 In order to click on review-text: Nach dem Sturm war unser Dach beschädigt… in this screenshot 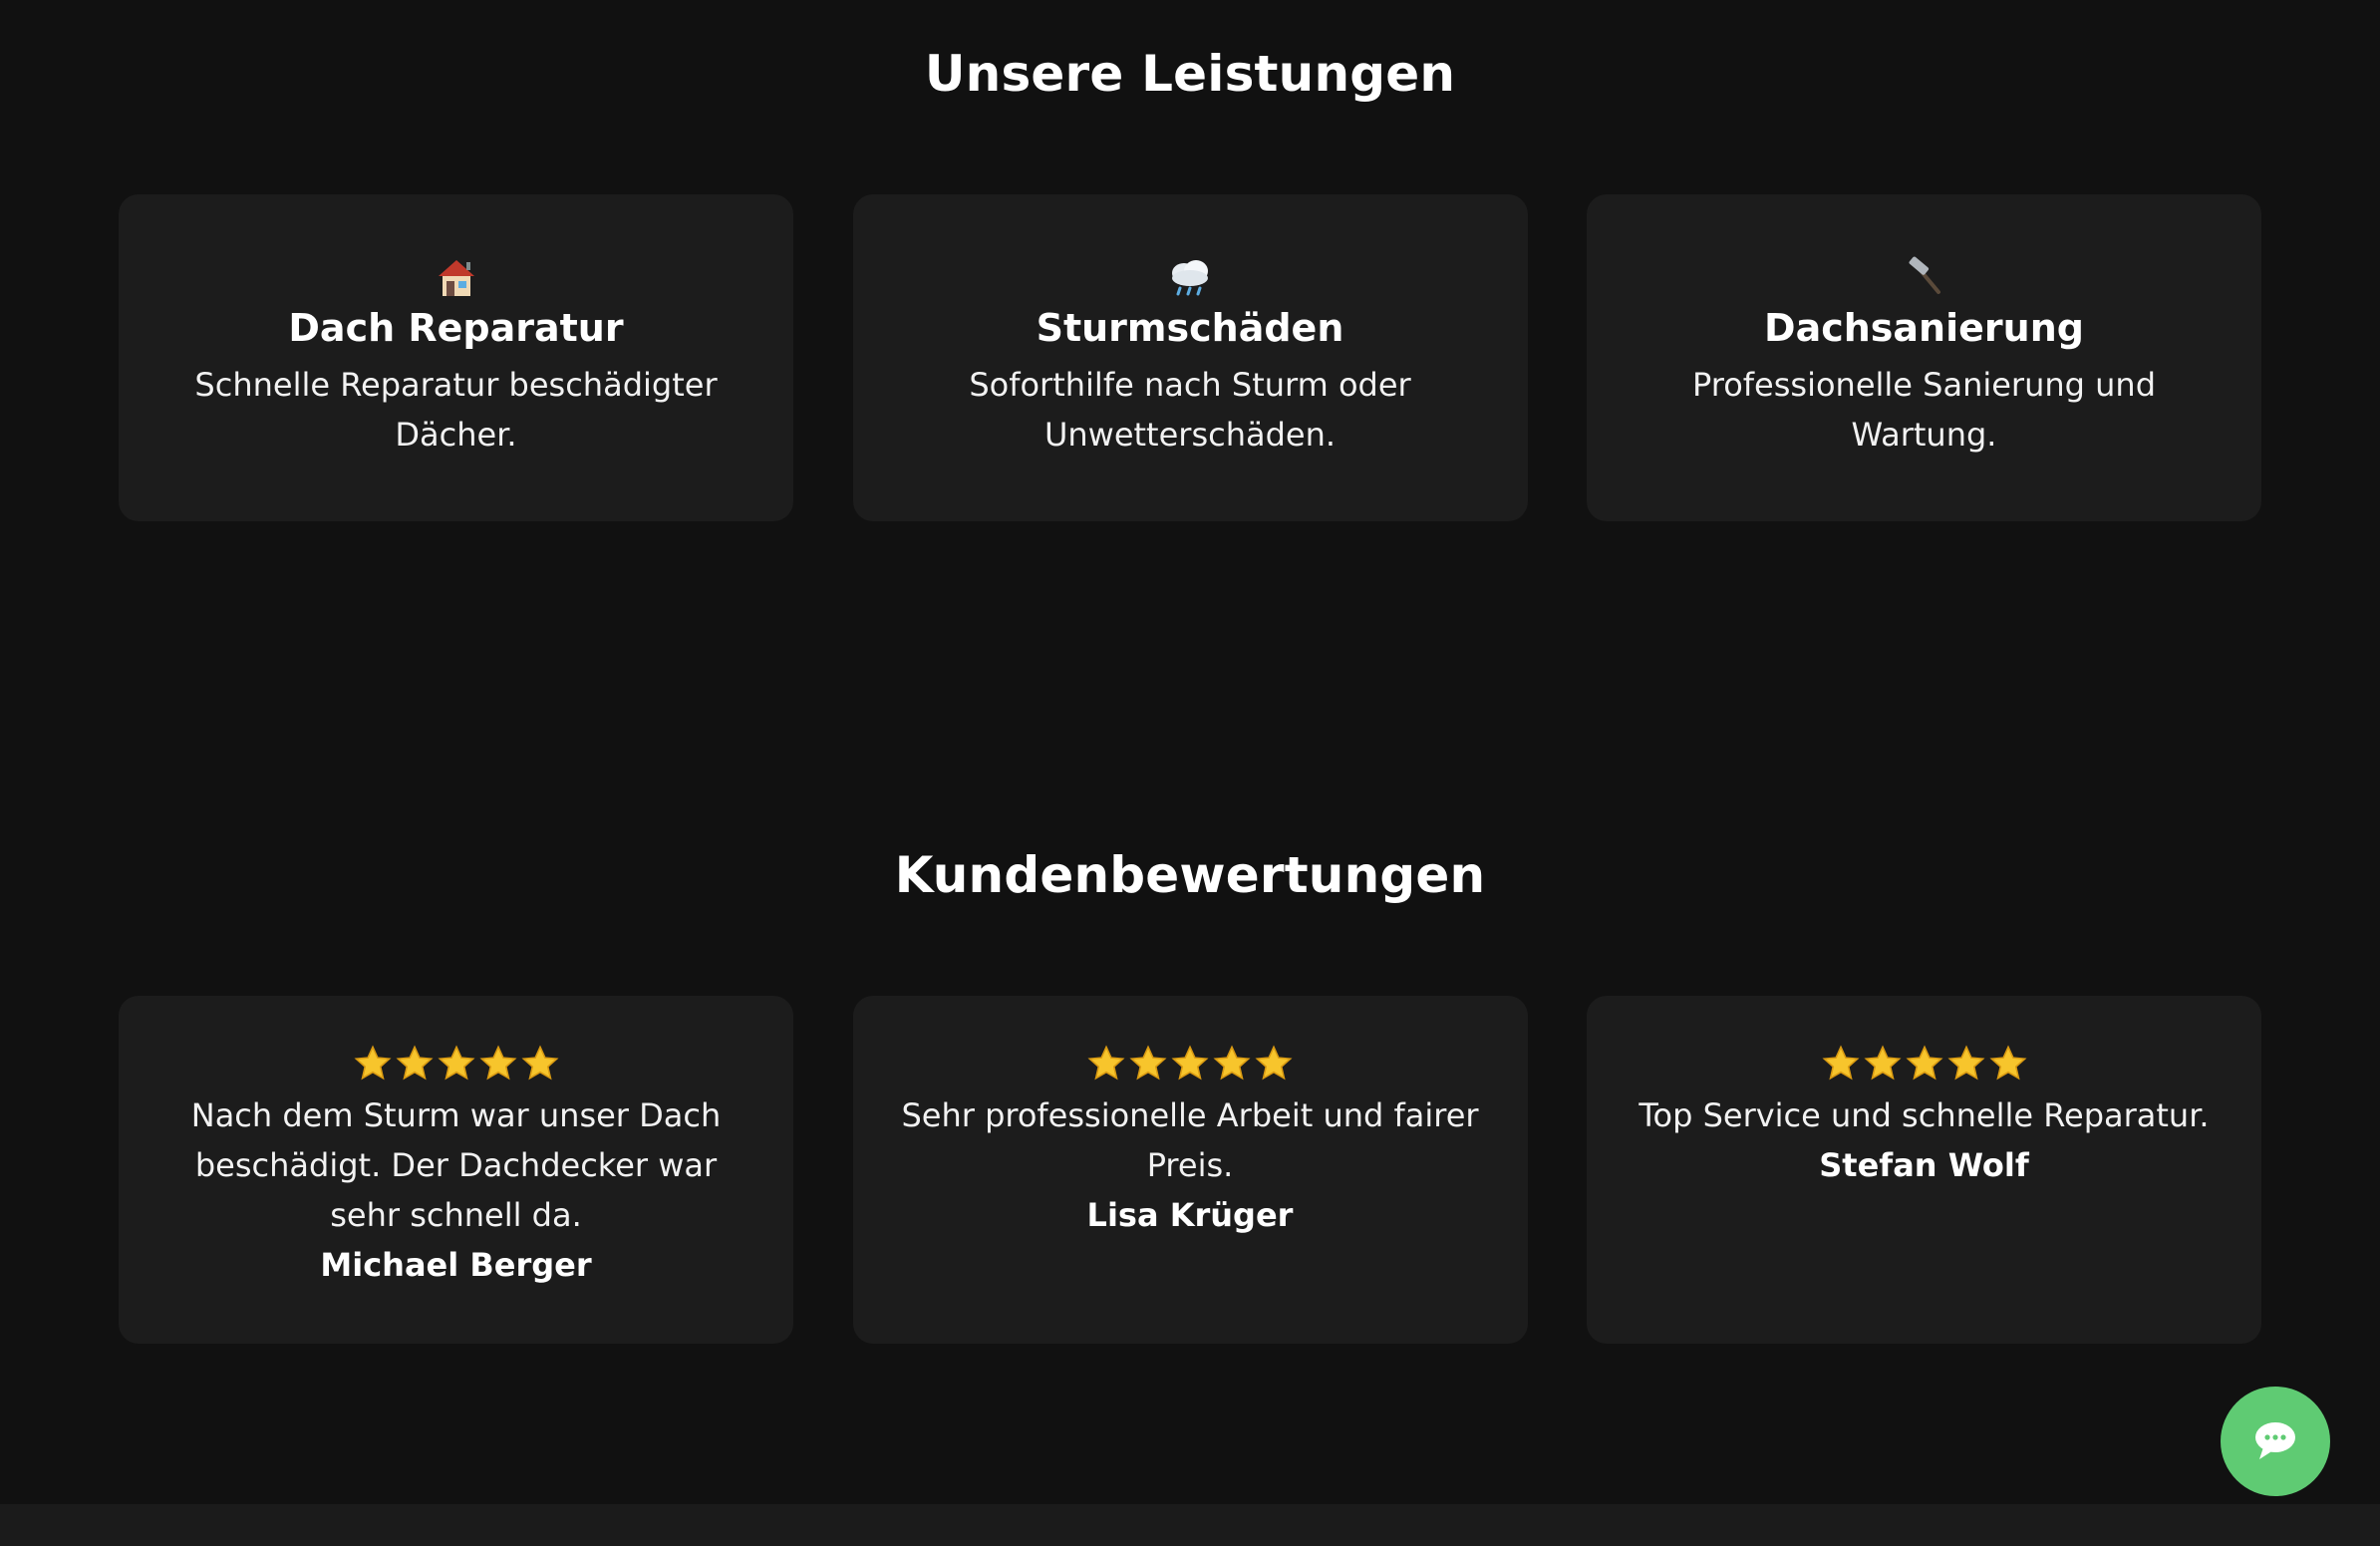, I will do `click(456, 1165)`.